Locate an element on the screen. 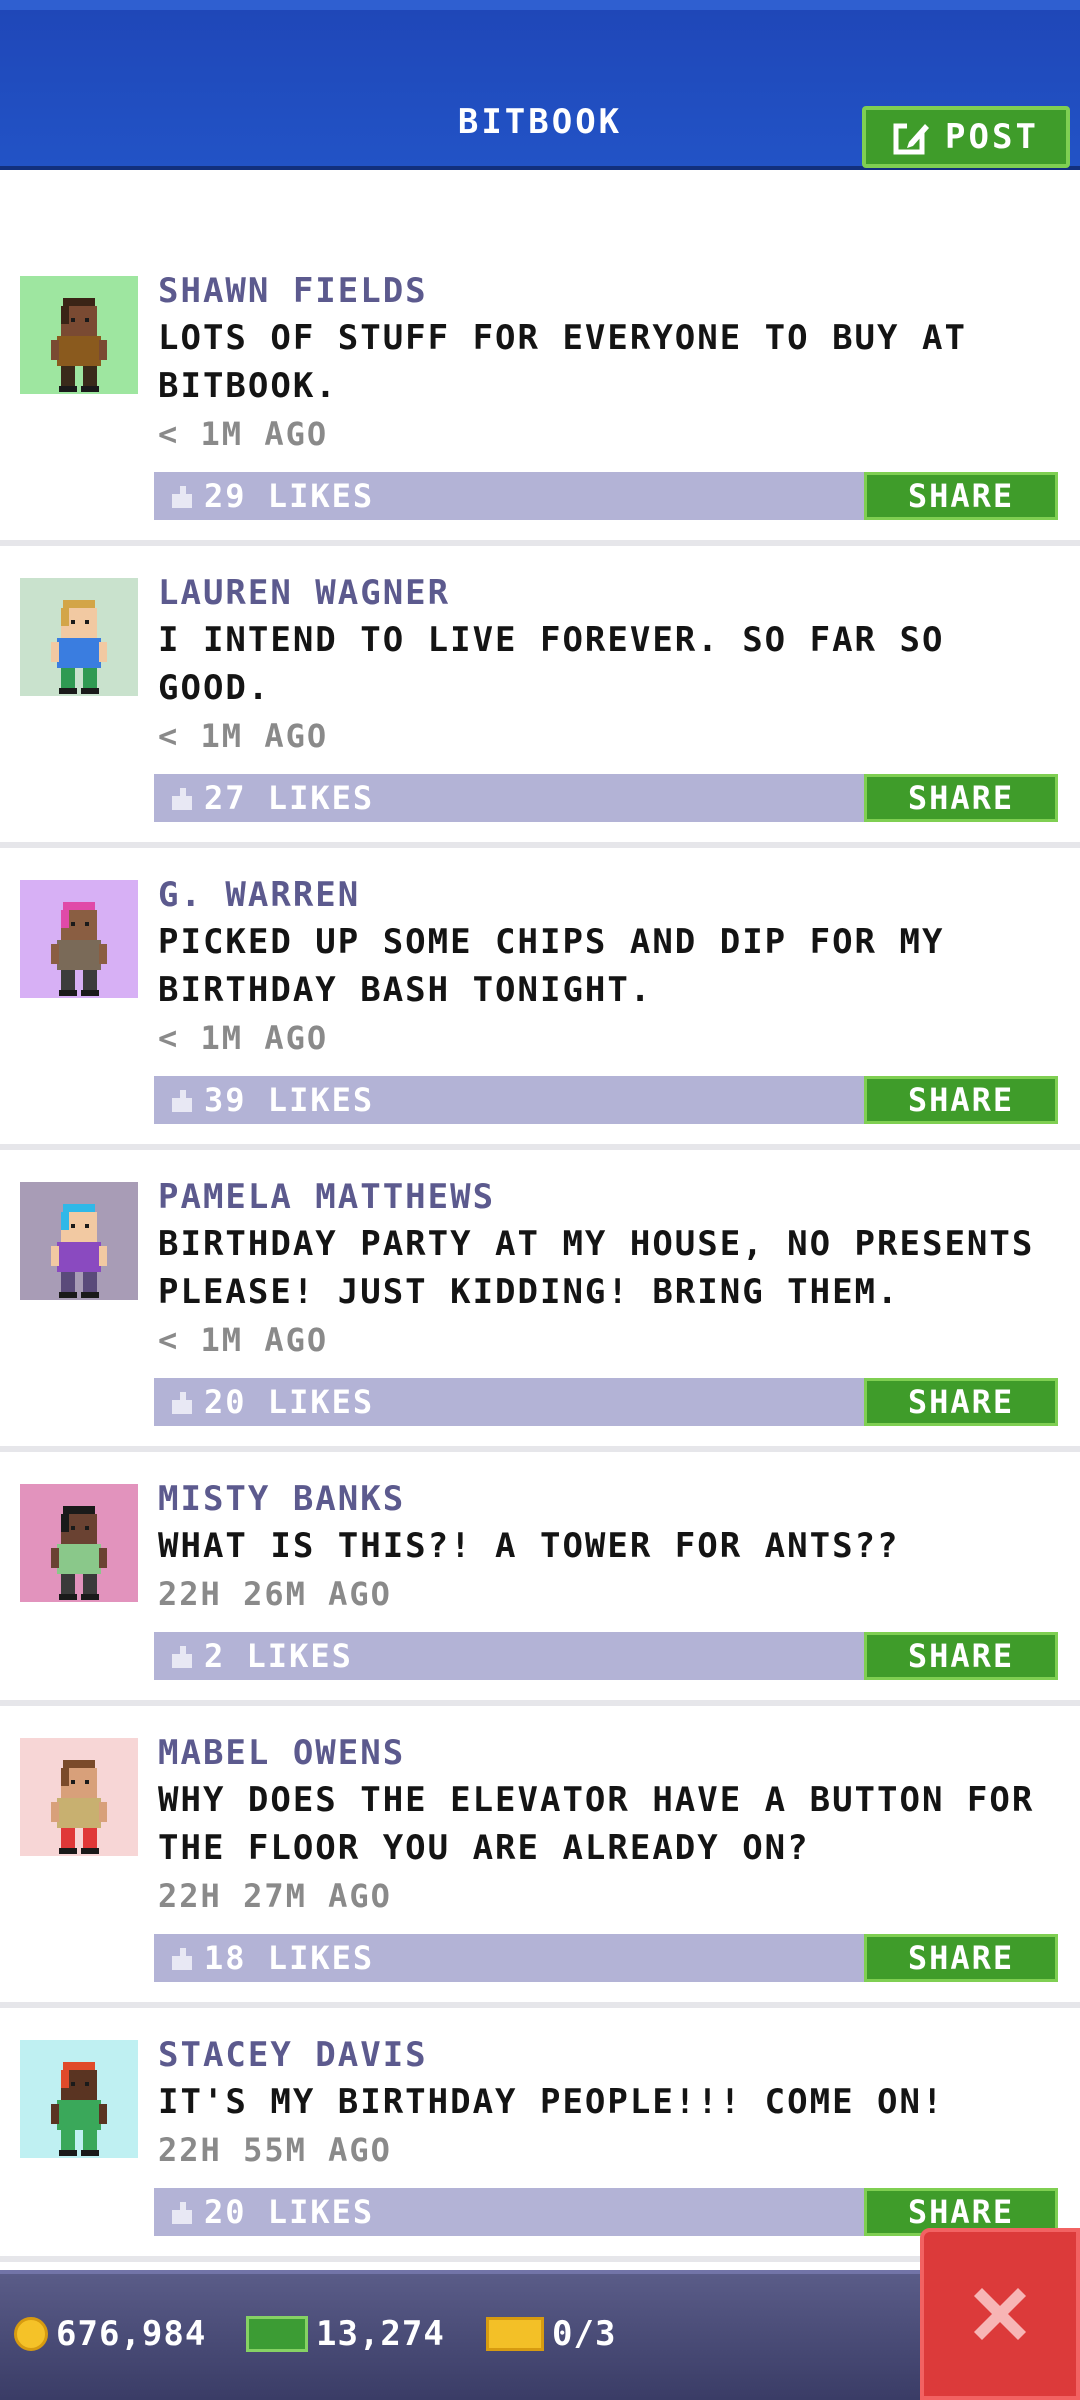  post-button: POST is located at coordinates (966, 137).